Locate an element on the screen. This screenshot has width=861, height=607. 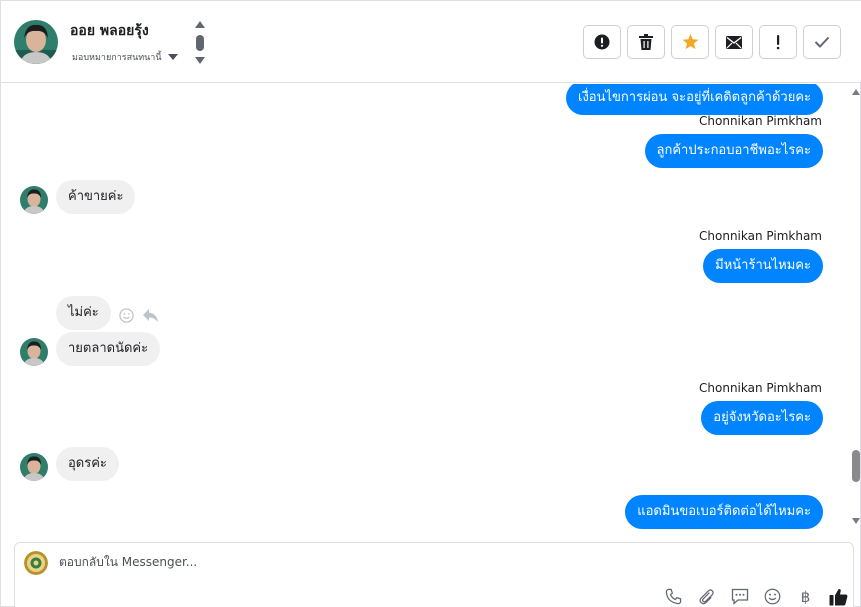
message-bubble-incoming: ายตลาดนัดค่ะ is located at coordinates (108, 349).